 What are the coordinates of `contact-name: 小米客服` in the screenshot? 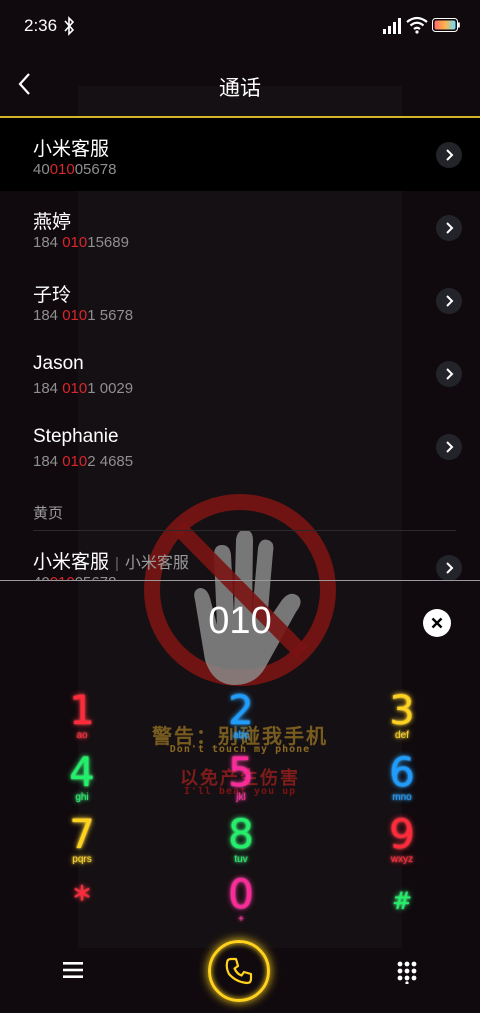 It's located at (71, 149).